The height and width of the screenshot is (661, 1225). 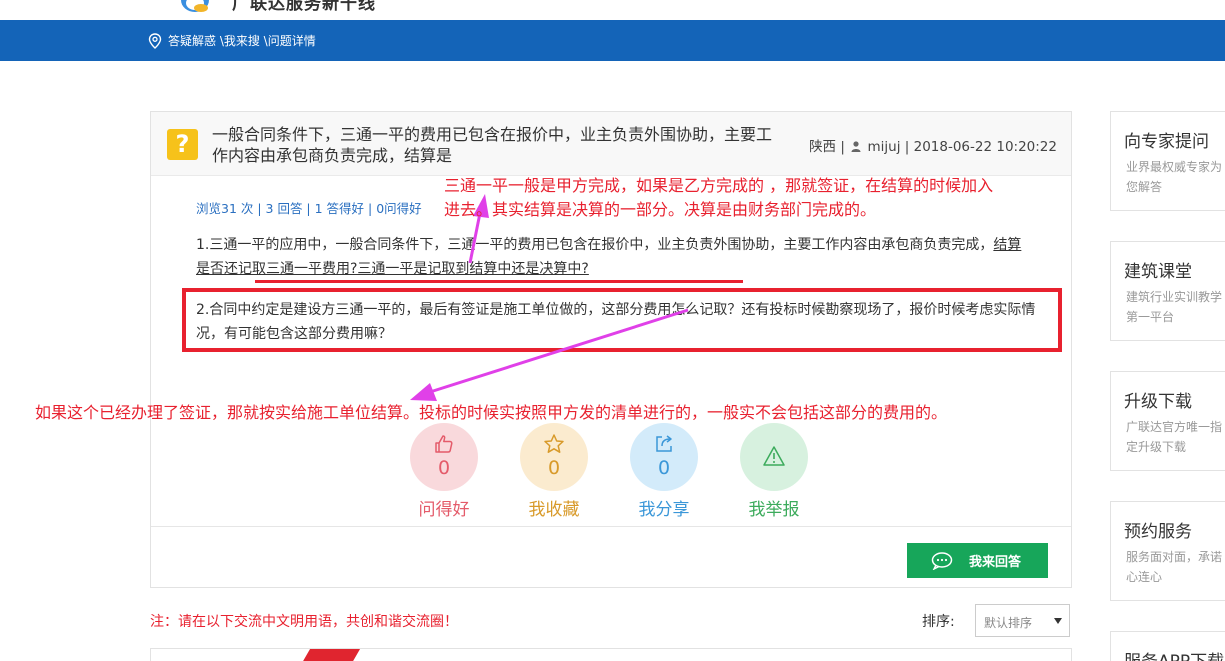 What do you see at coordinates (884, 147) in the screenshot?
I see `question-user: mijuj` at bounding box center [884, 147].